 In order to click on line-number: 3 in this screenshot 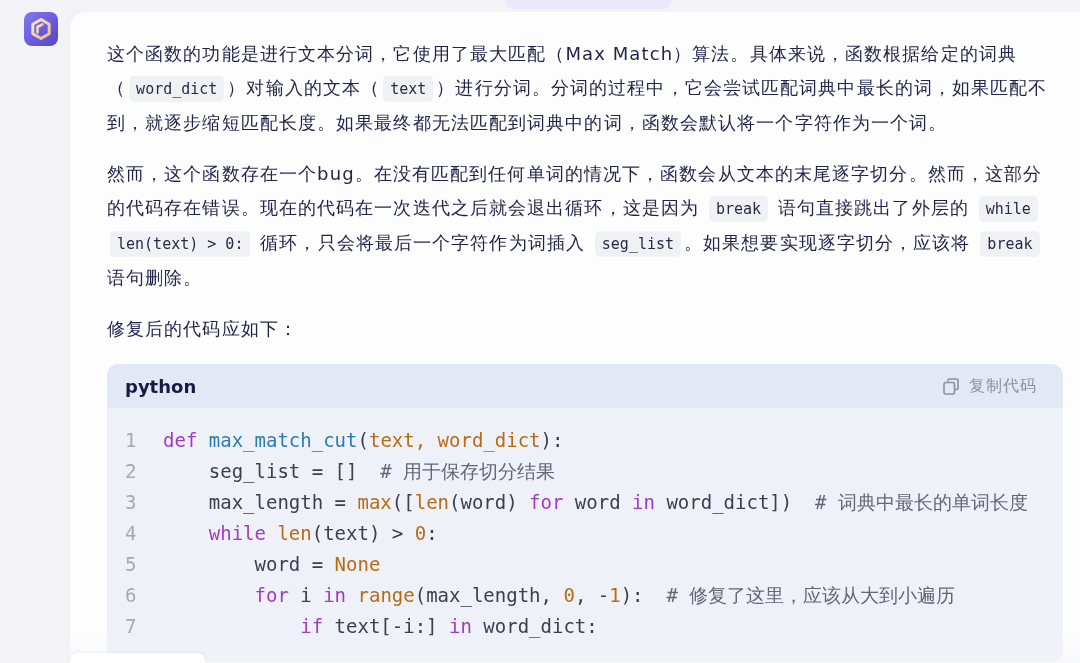, I will do `click(131, 502)`.